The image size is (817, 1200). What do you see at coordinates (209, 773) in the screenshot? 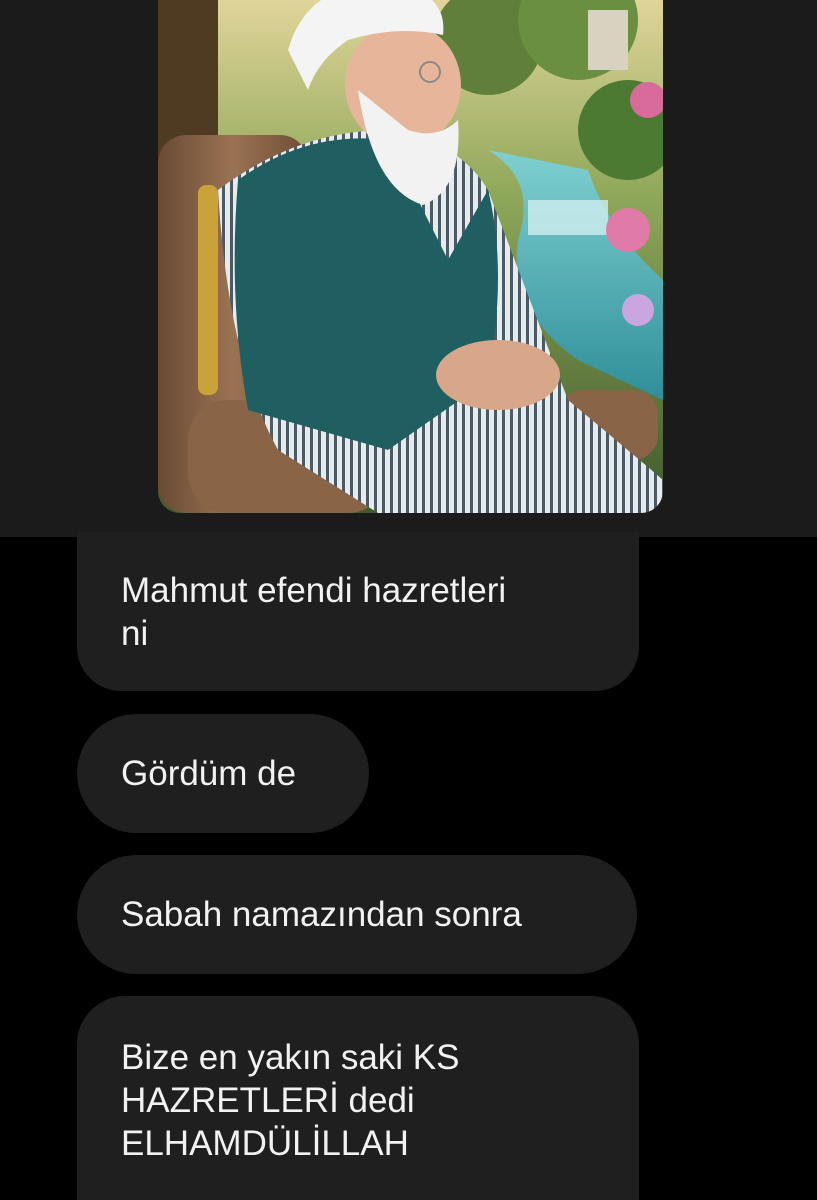
I see `message-text: Gördüm de` at bounding box center [209, 773].